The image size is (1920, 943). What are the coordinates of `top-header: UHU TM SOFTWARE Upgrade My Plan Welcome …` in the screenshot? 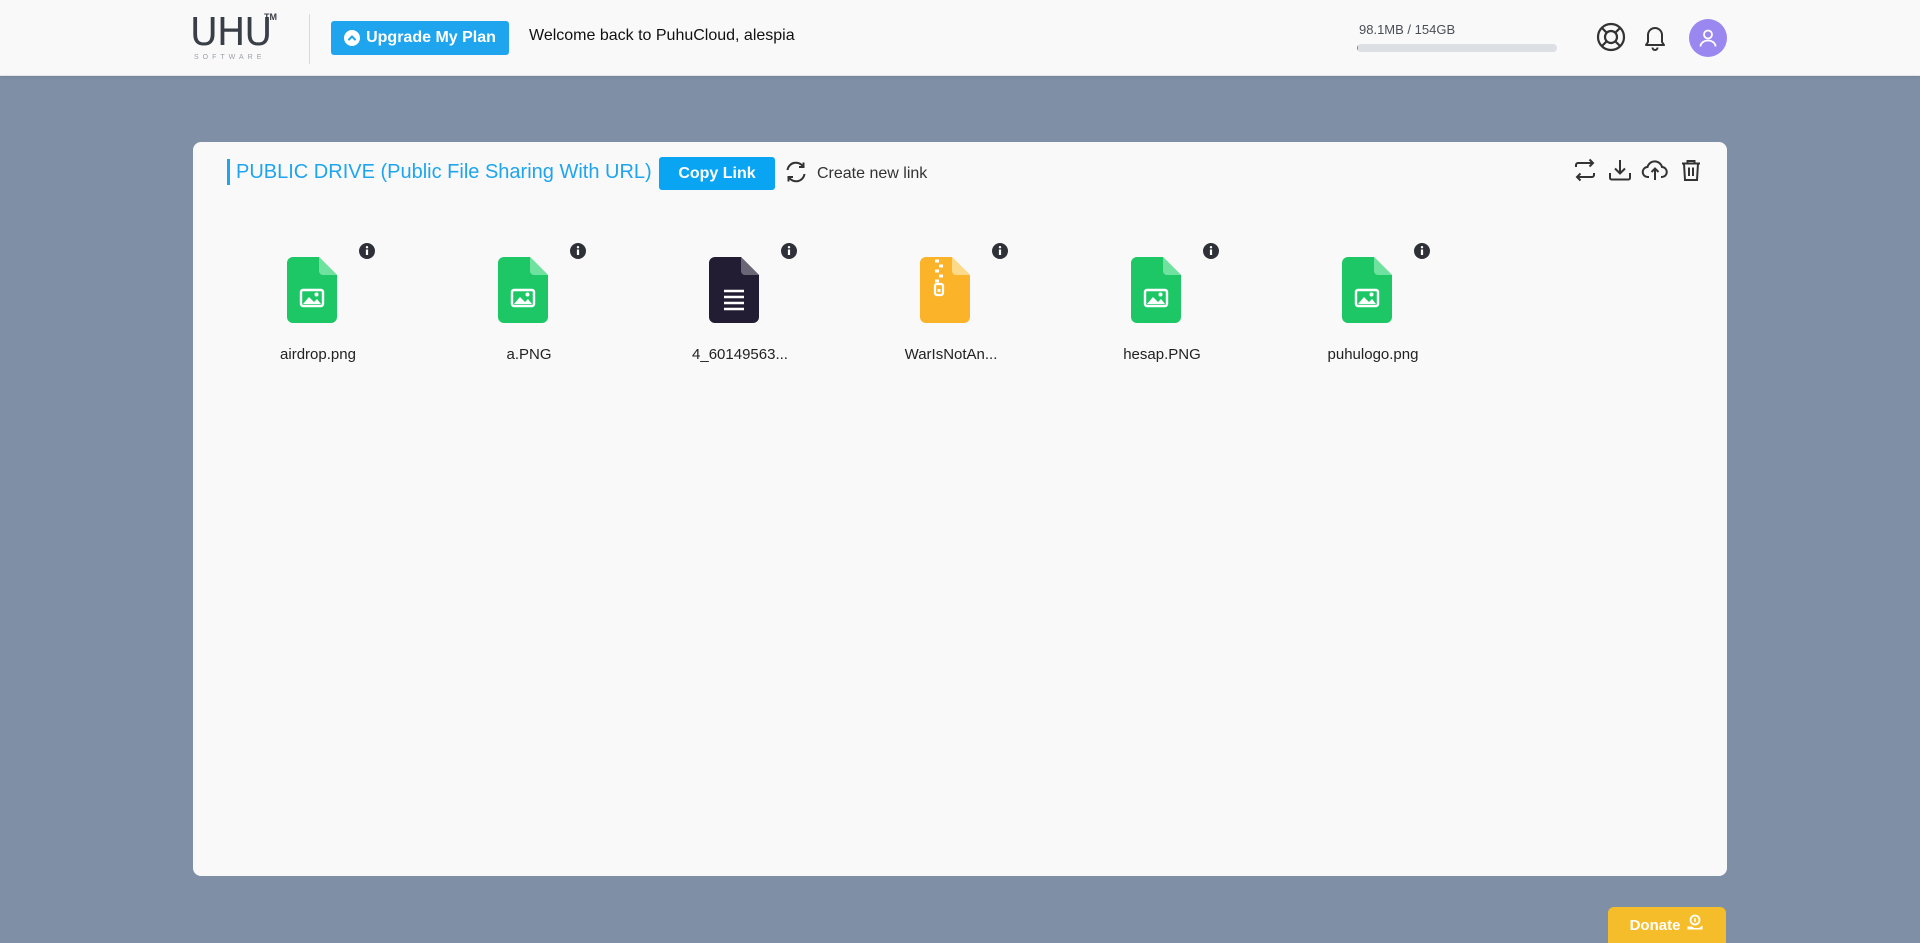 It's located at (960, 38).